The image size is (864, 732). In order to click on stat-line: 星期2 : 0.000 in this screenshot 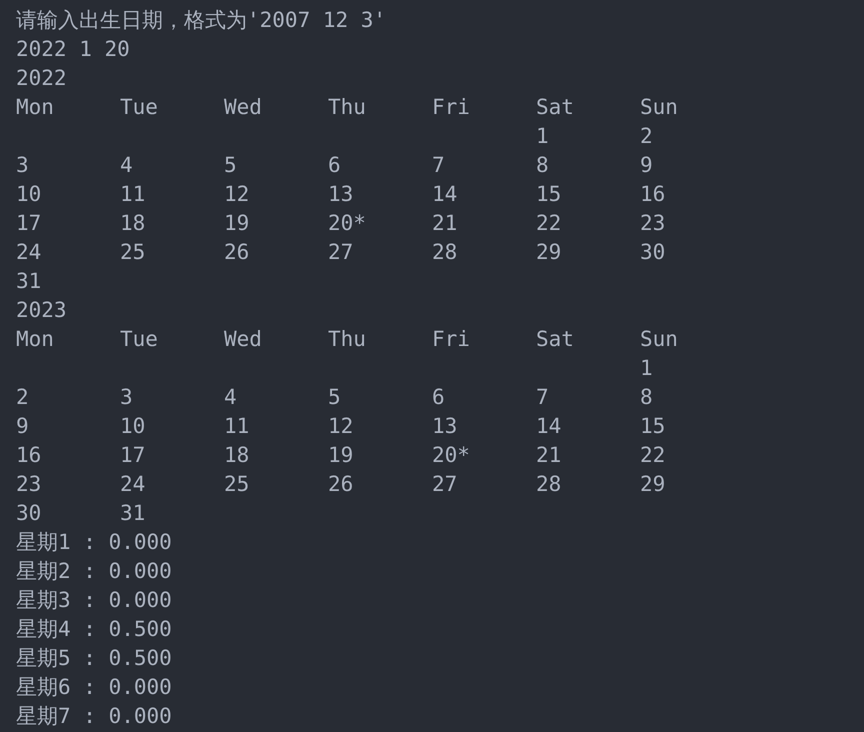, I will do `click(94, 571)`.